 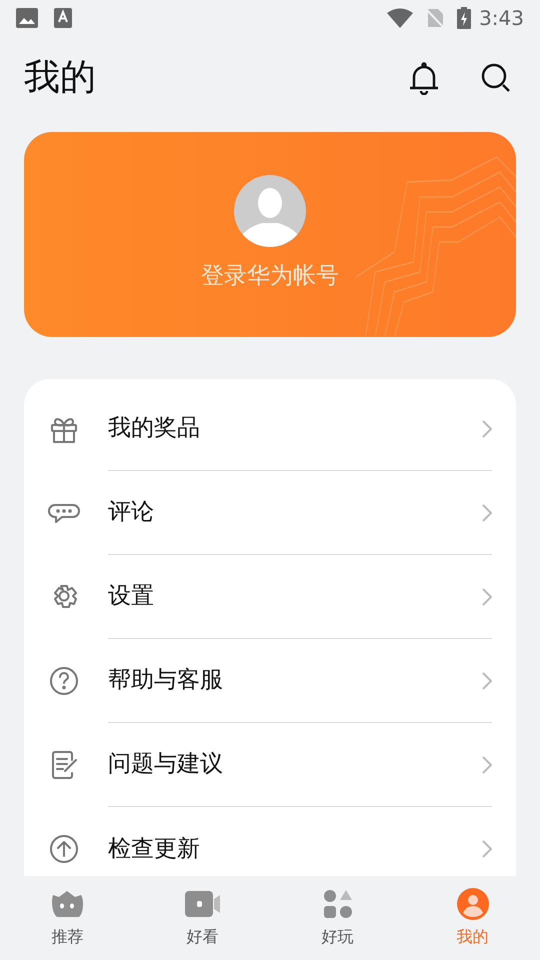 What do you see at coordinates (67, 904) in the screenshot?
I see `cat-head-icon` at bounding box center [67, 904].